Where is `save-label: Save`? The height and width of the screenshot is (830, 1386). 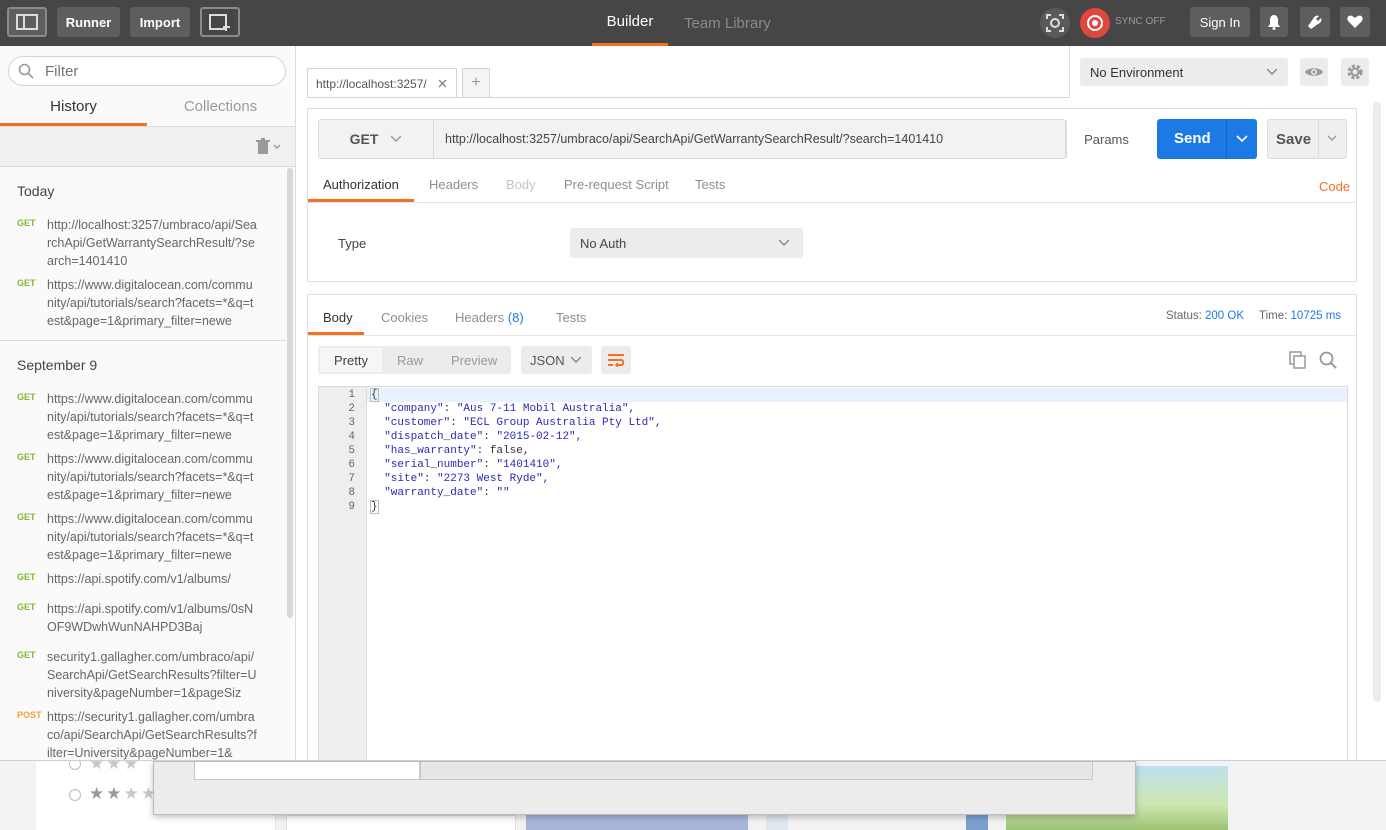 save-label: Save is located at coordinates (1294, 139).